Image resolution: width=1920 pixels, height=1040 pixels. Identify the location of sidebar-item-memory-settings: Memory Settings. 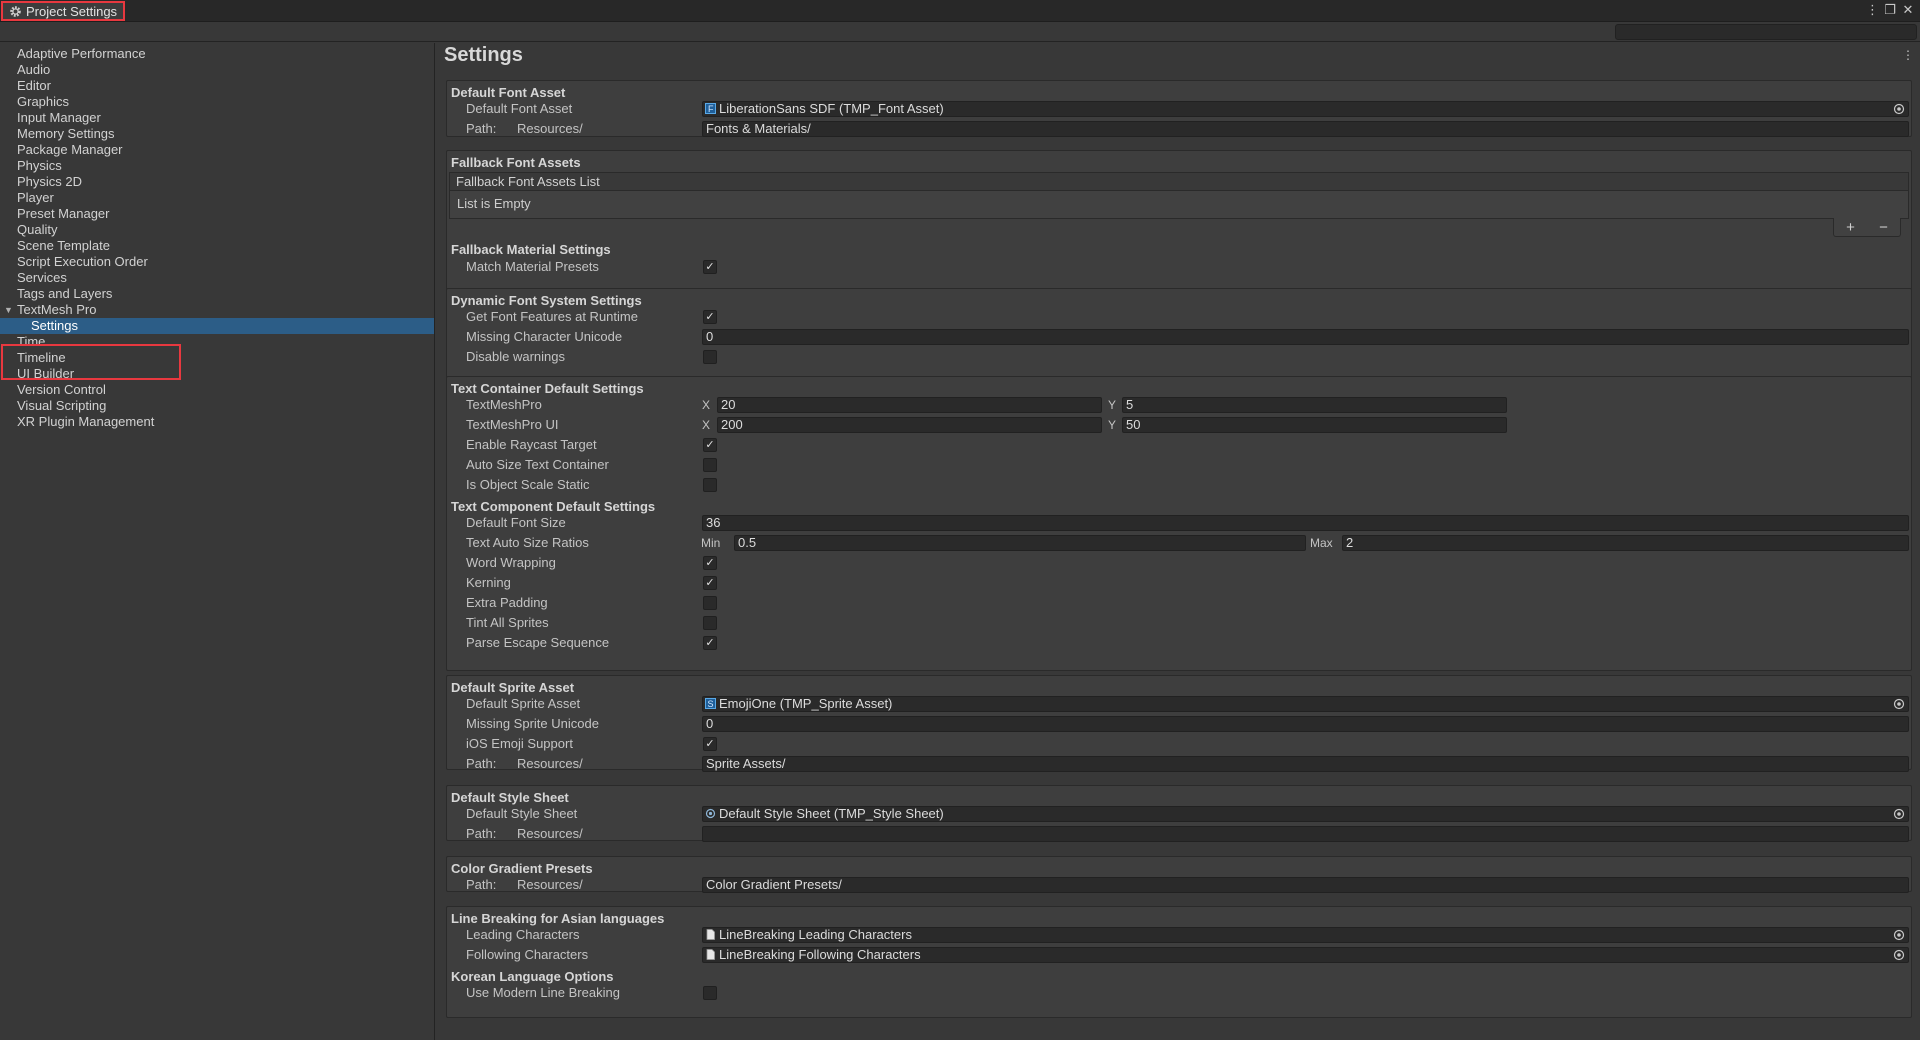
(217, 134).